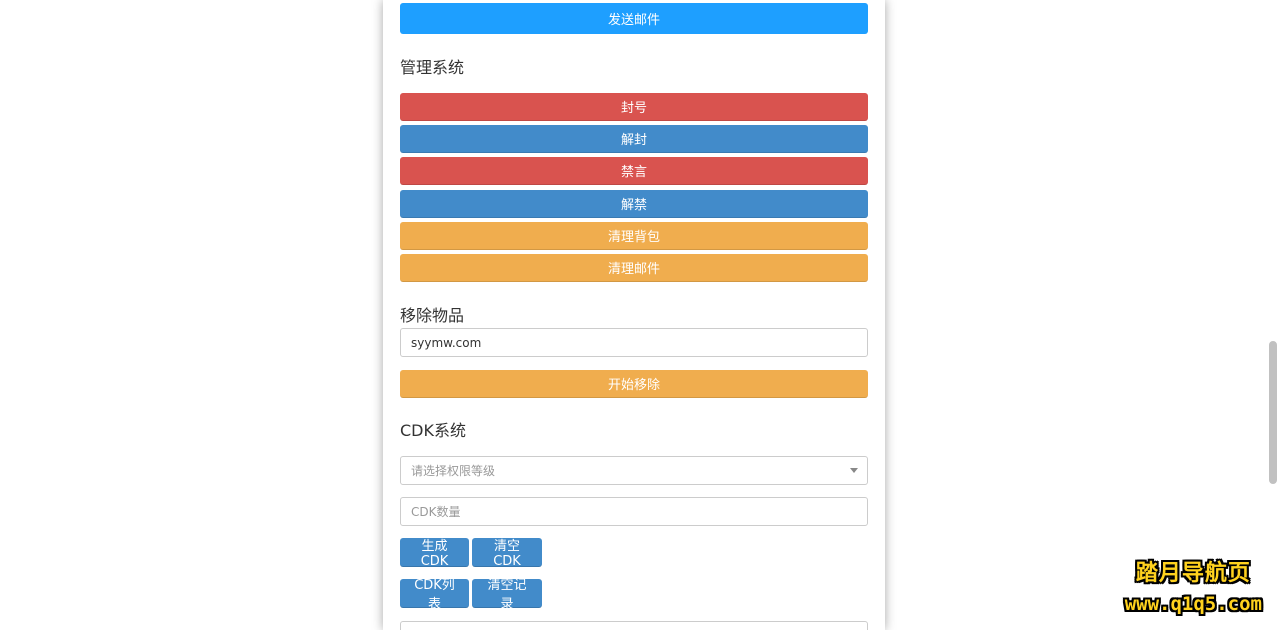 This screenshot has height=630, width=1280. I want to click on partial-input, so click(634, 625).